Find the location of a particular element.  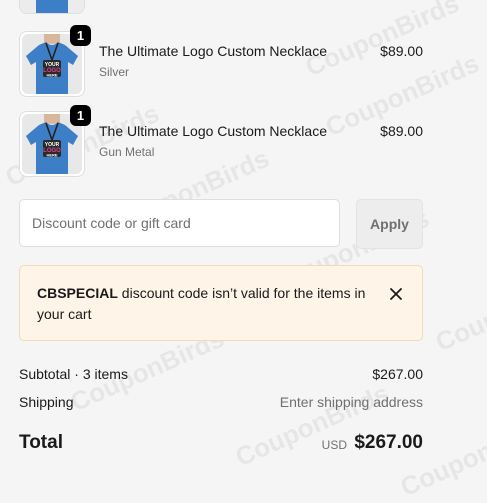

discount-code: CBSPECIAL is located at coordinates (77, 293).